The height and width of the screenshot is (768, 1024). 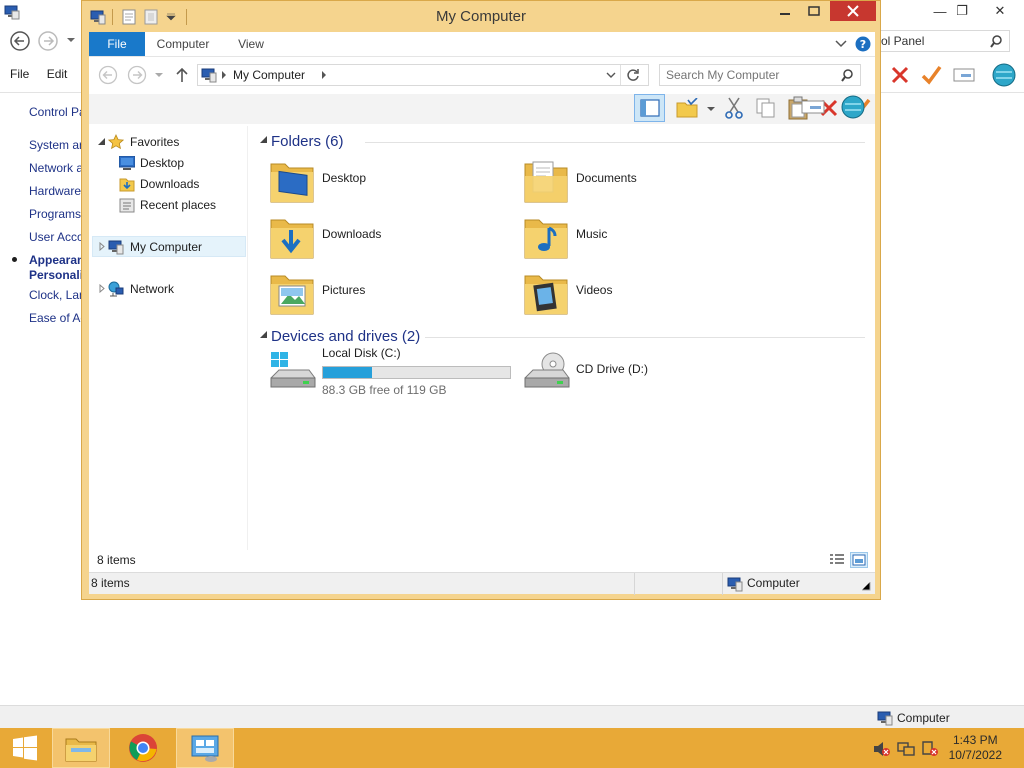 What do you see at coordinates (751, 75) in the screenshot?
I see `search-input` at bounding box center [751, 75].